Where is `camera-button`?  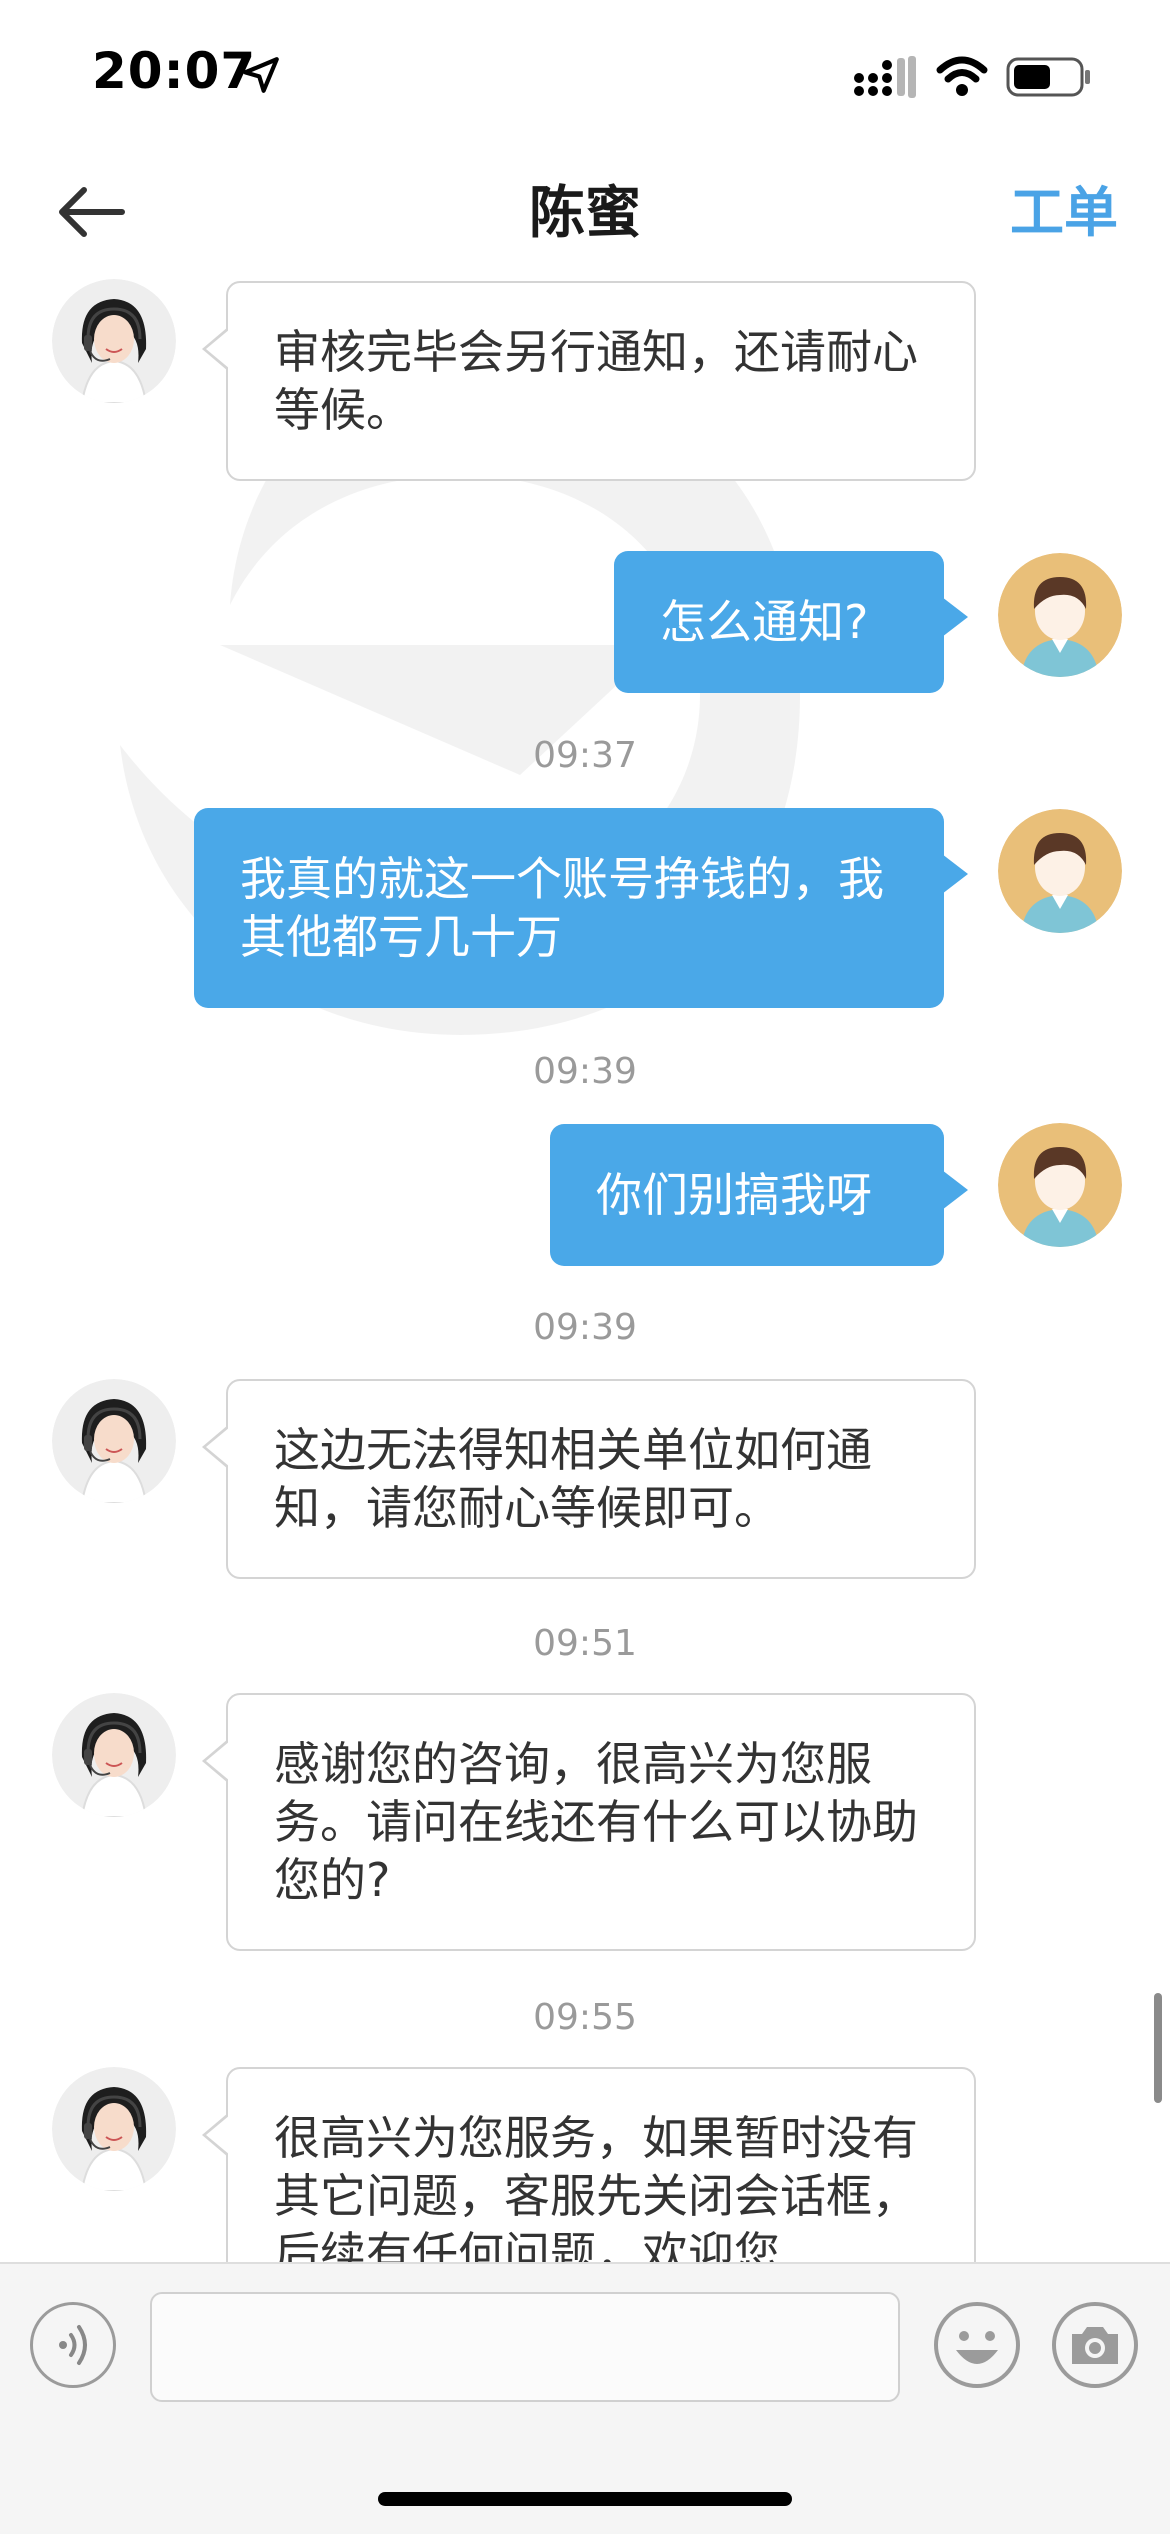 camera-button is located at coordinates (1095, 2345).